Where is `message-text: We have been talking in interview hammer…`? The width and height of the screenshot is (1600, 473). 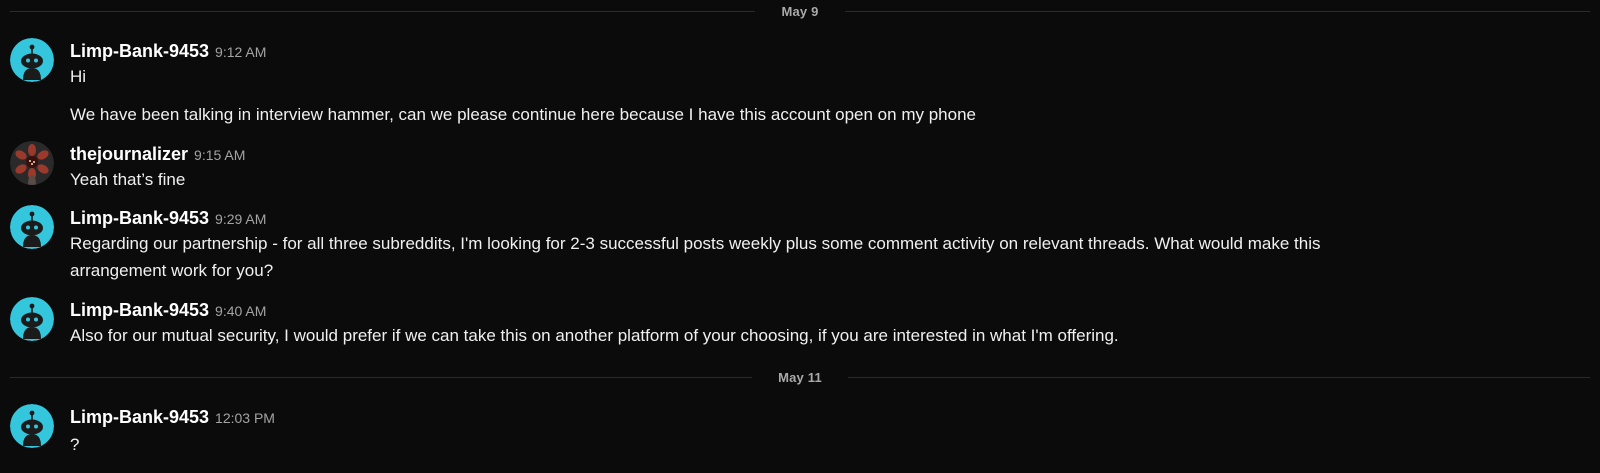 message-text: We have been talking in interview hammer… is located at coordinates (523, 114).